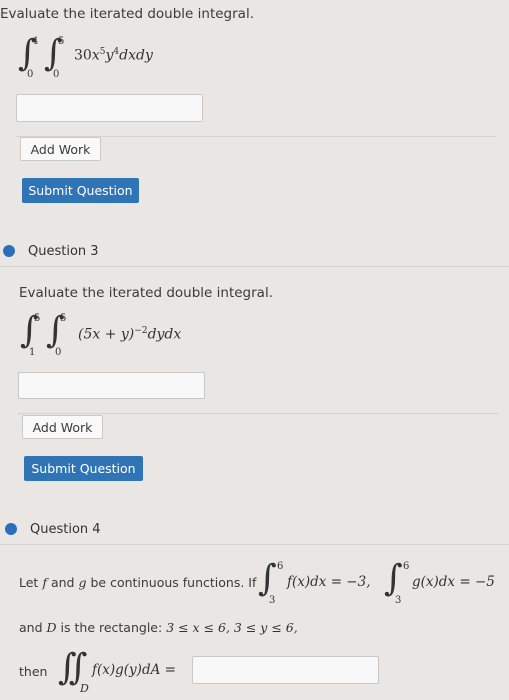 This screenshot has width=509, height=700. I want to click on q4-then-label: then, so click(33, 671).